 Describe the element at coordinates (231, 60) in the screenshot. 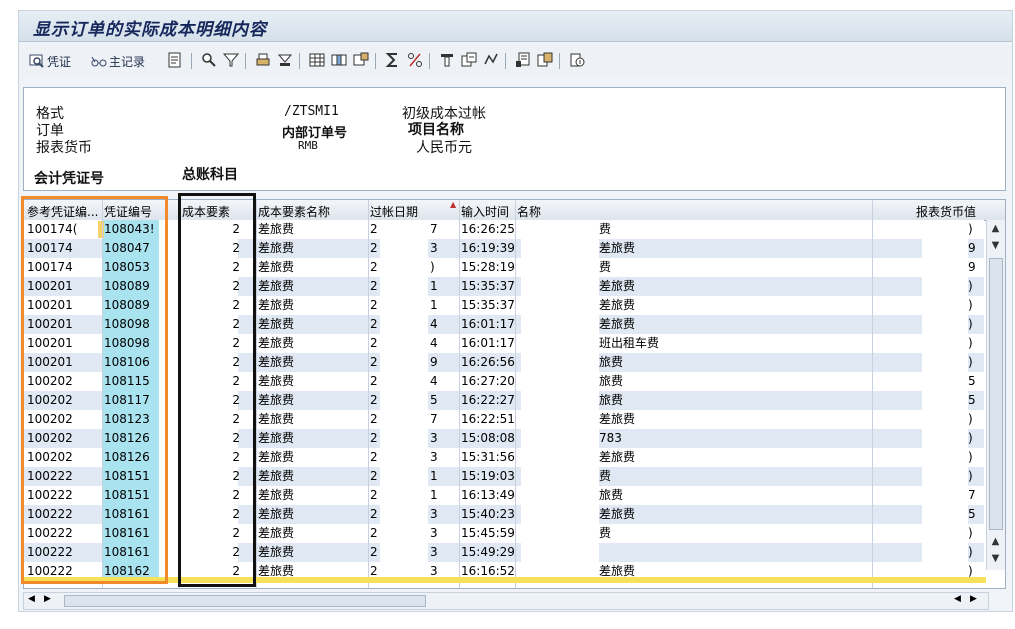

I see `filter-icon` at that location.